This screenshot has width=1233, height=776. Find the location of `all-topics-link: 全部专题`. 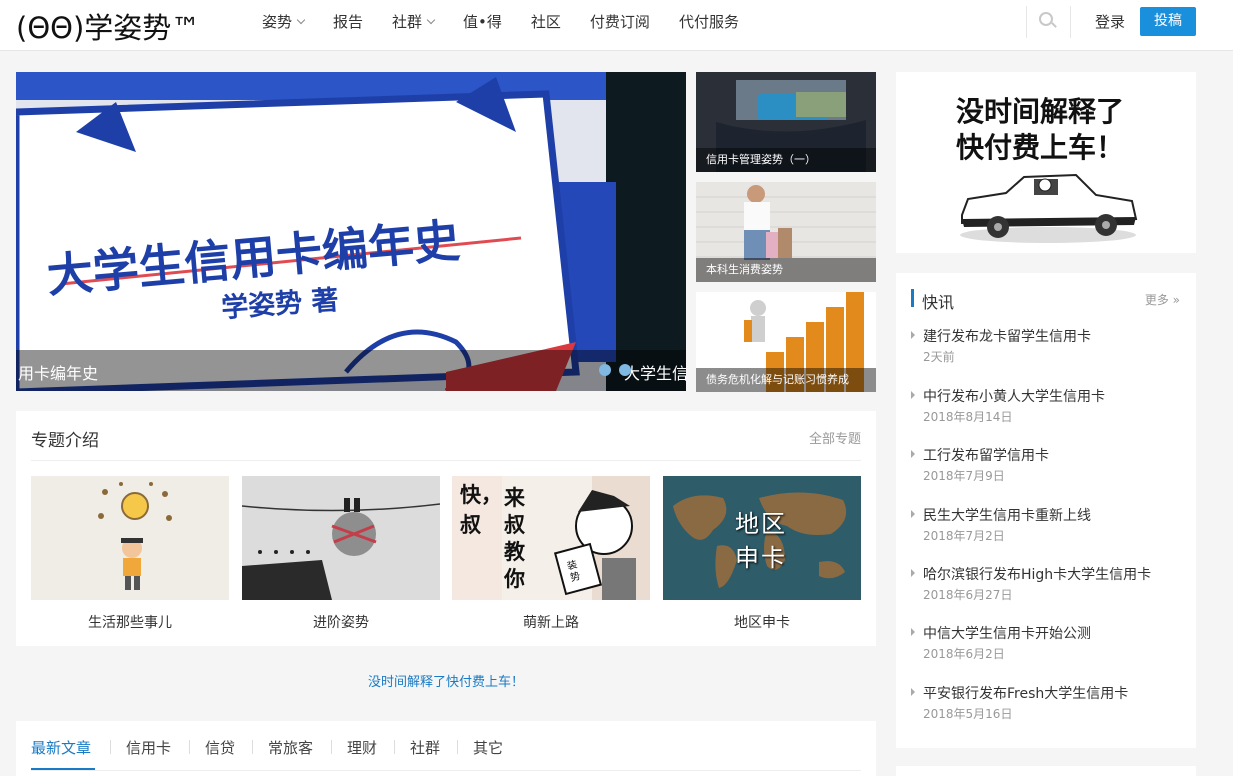

all-topics-link: 全部专题 is located at coordinates (835, 437).